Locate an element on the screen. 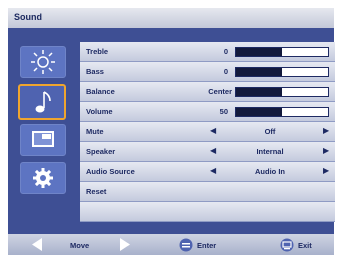 The width and height of the screenshot is (342, 263). screen-icon is located at coordinates (43, 139).